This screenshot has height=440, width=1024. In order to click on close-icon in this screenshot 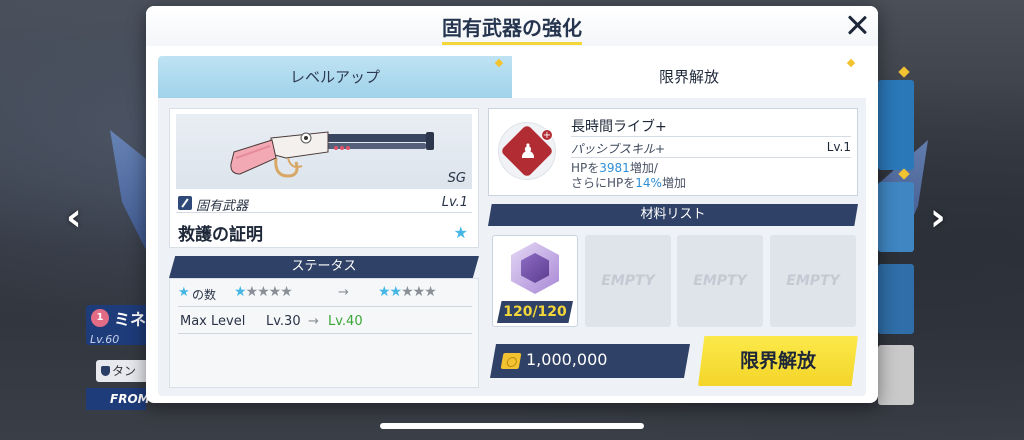, I will do `click(857, 25)`.